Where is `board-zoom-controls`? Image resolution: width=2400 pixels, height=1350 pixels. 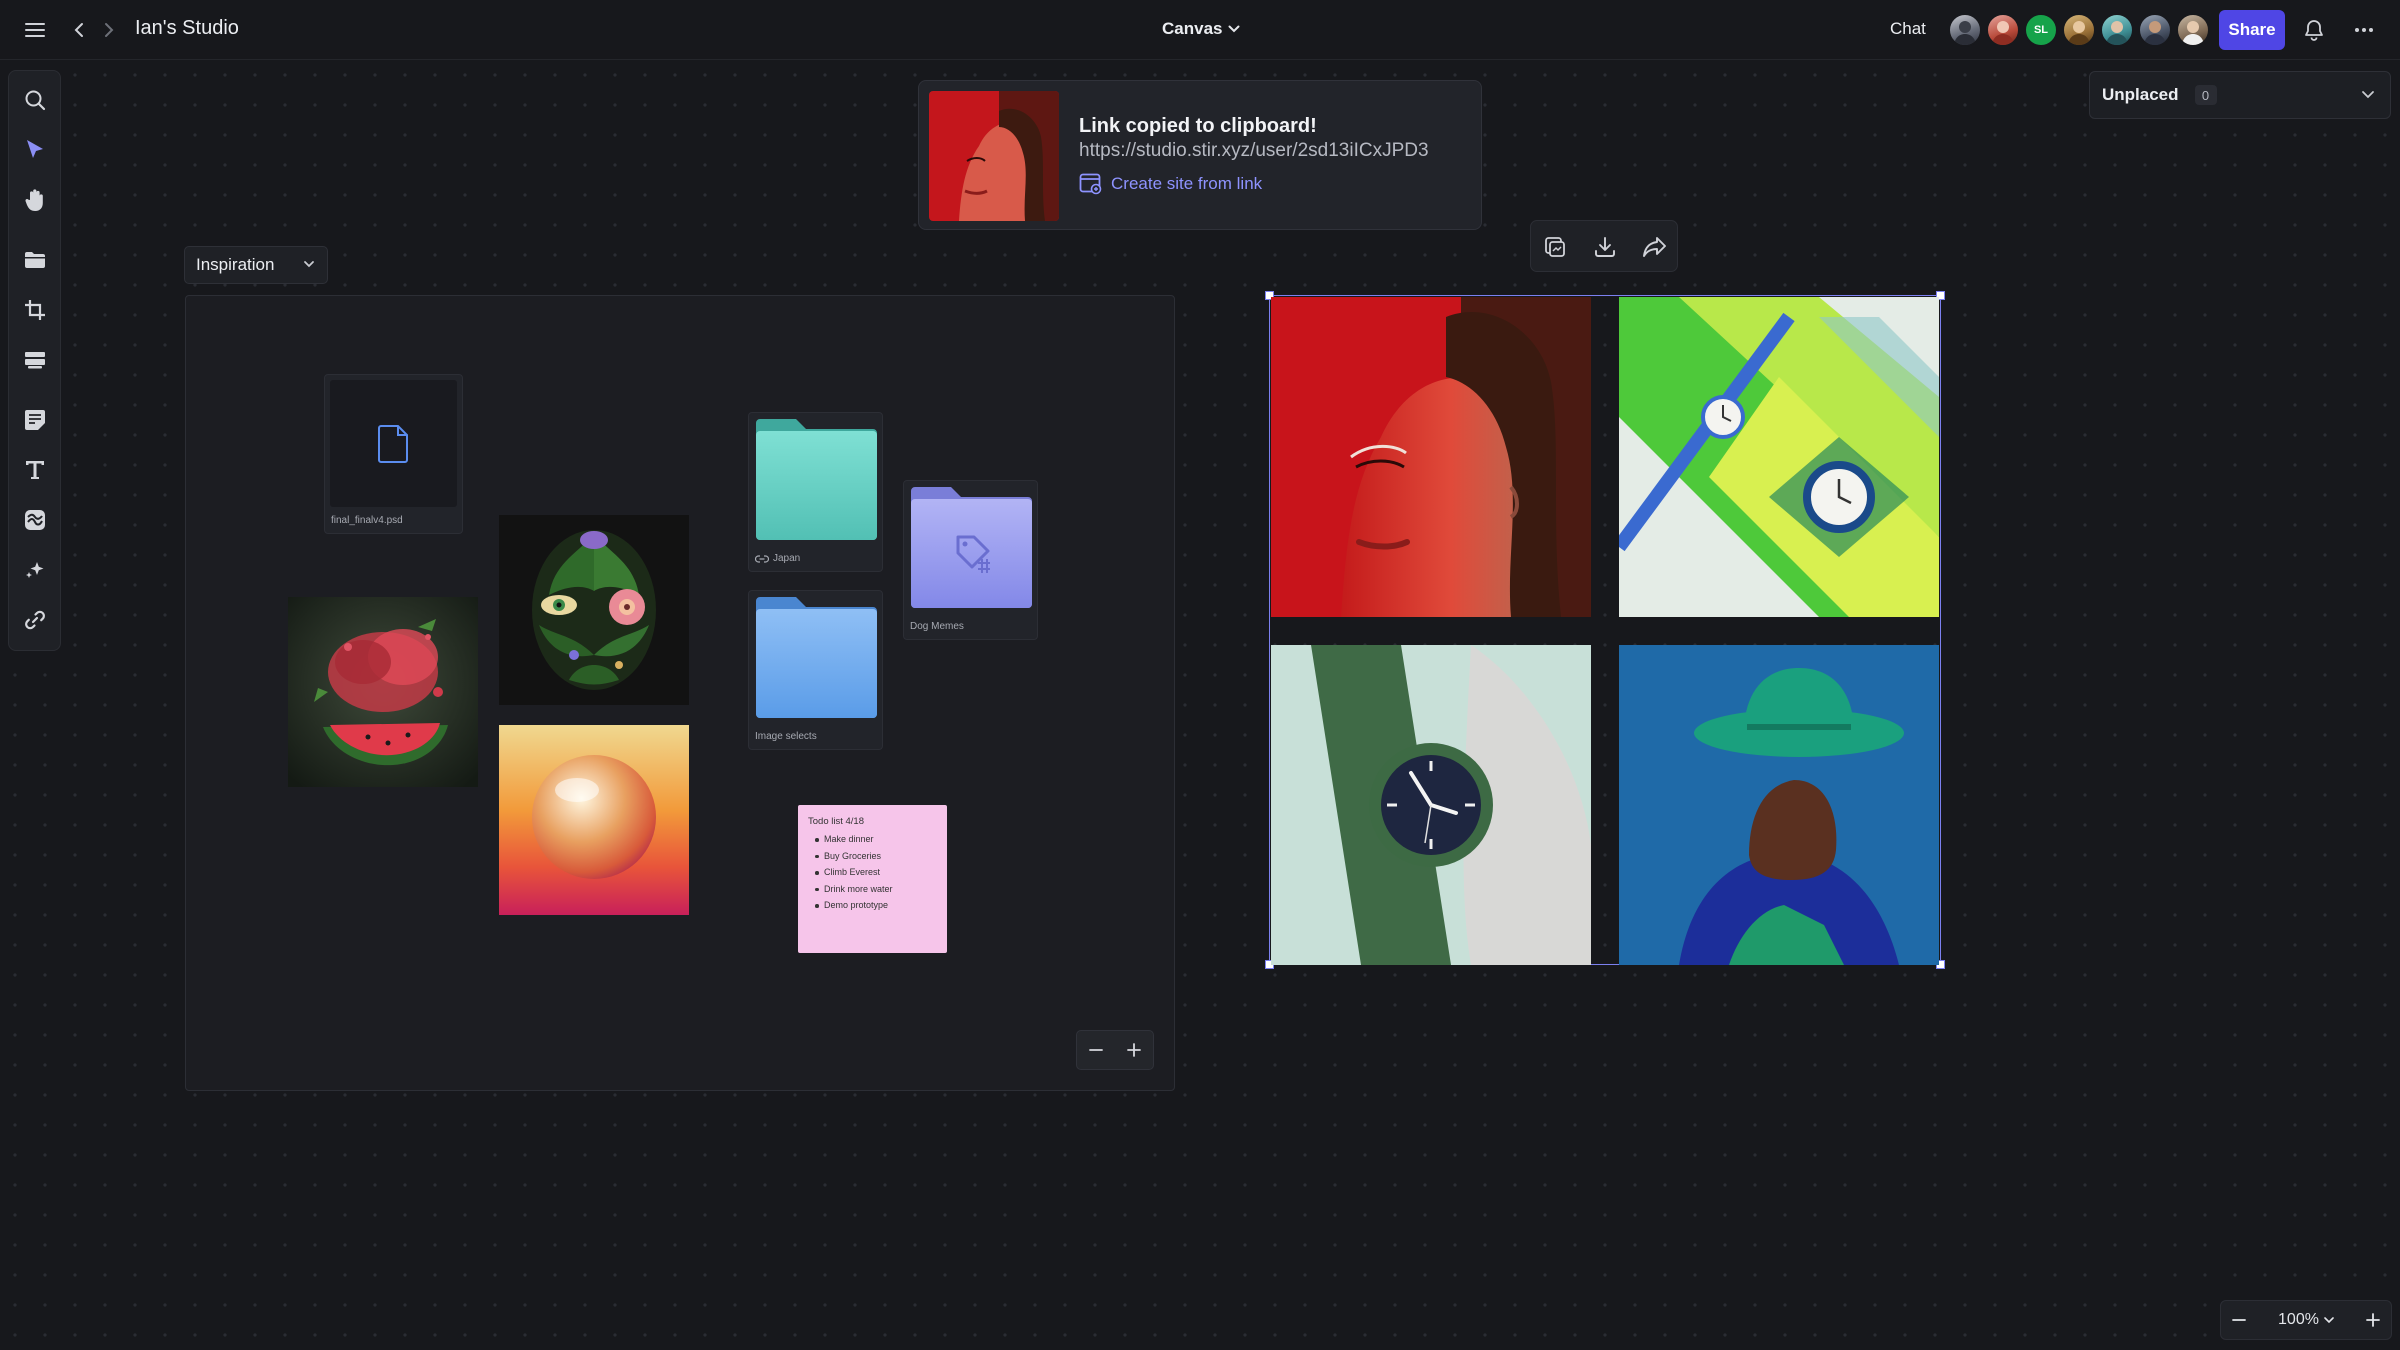 board-zoom-controls is located at coordinates (1115, 1050).